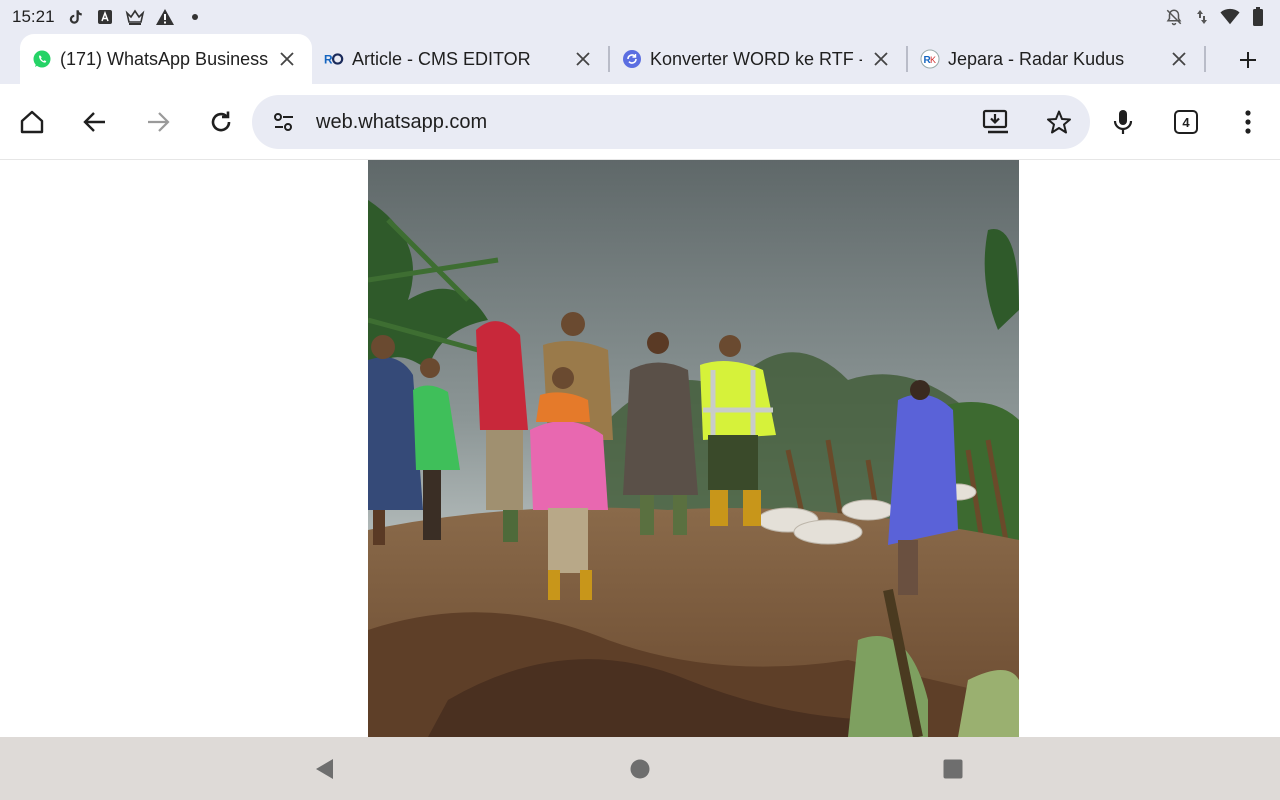  I want to click on plus-icon, so click(1248, 60).